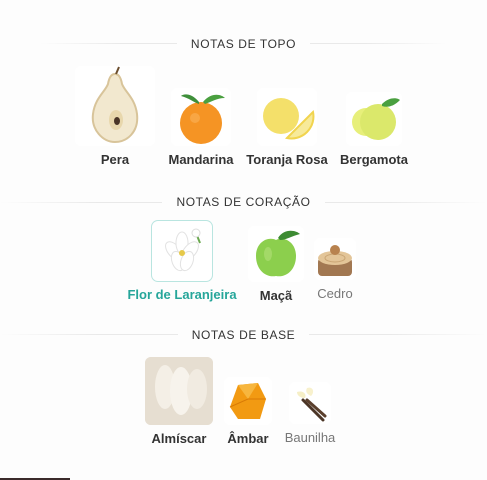 The image size is (487, 480). I want to click on pear-icon, so click(115, 105).